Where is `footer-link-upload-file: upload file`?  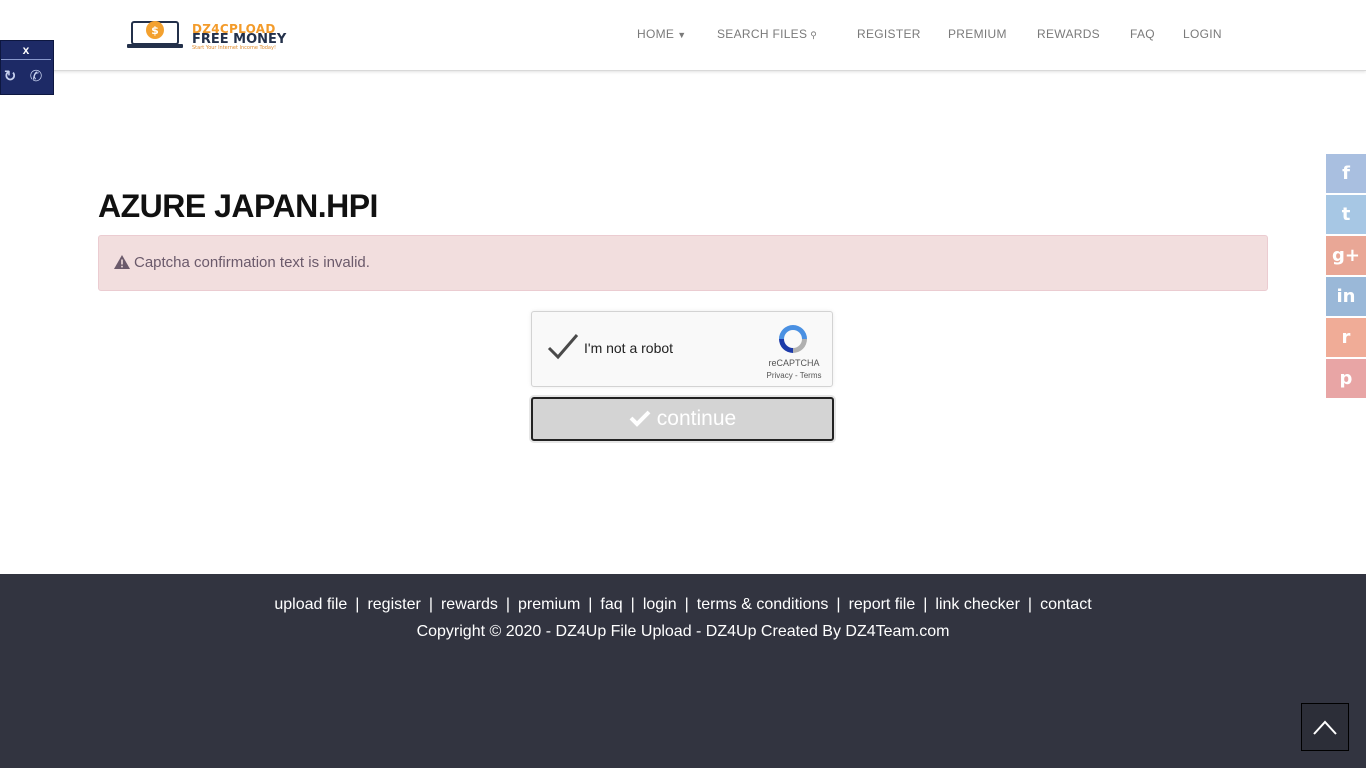 footer-link-upload-file: upload file is located at coordinates (310, 604).